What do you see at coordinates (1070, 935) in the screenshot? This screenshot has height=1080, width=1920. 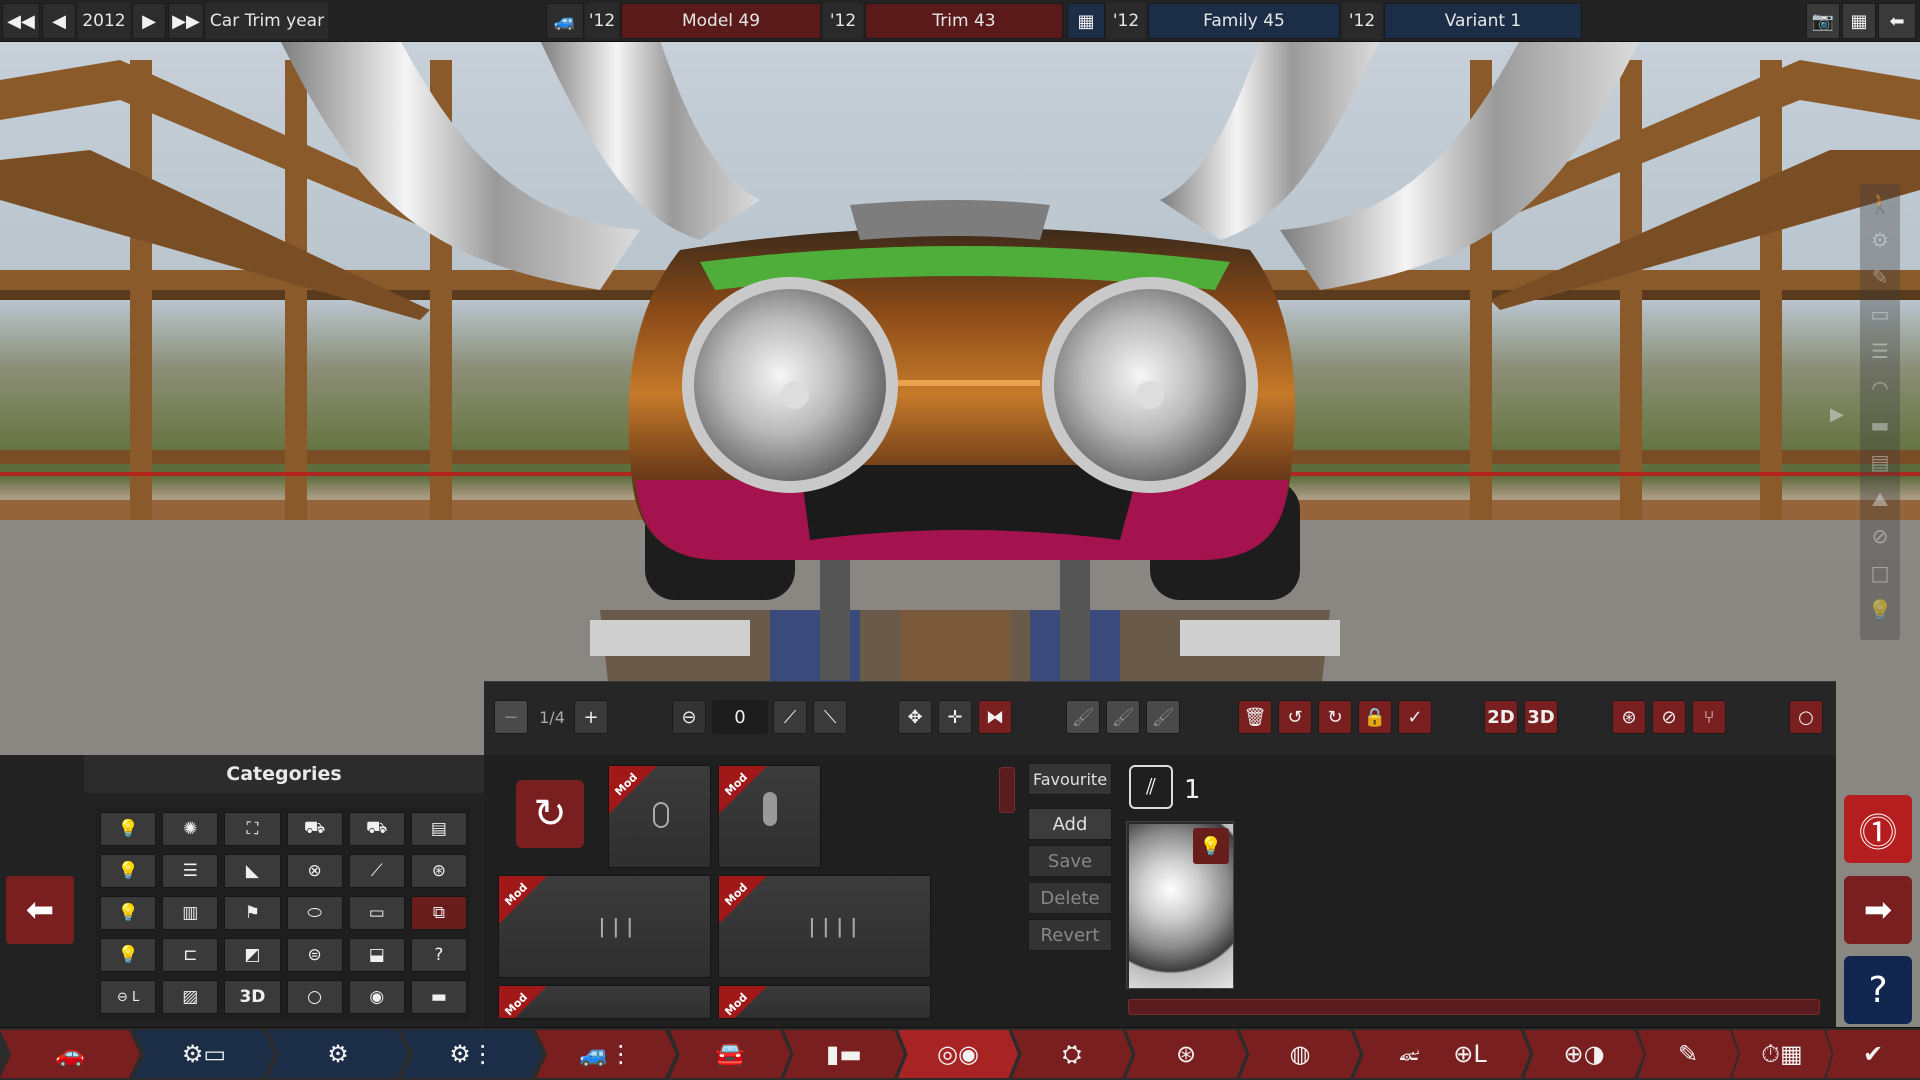 I see `revert-button: Revert` at bounding box center [1070, 935].